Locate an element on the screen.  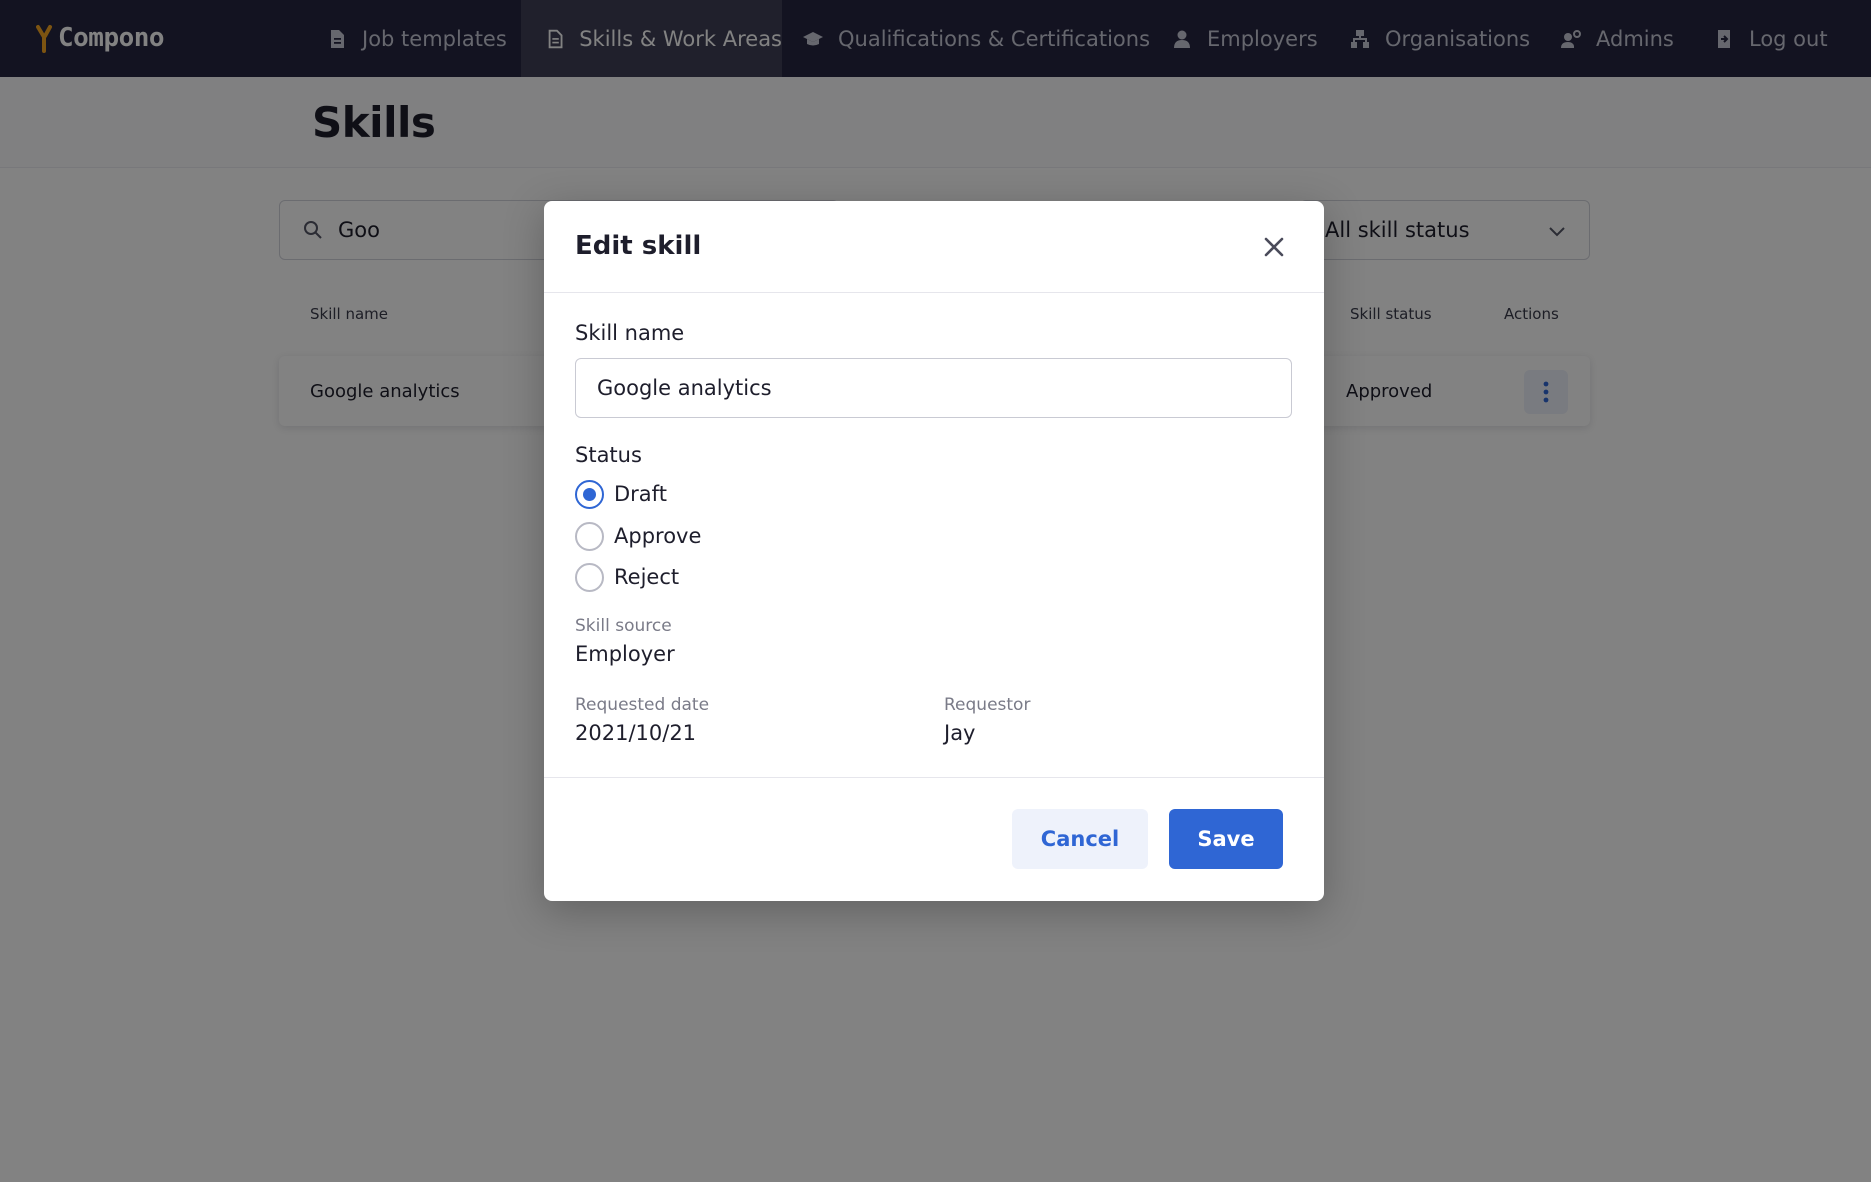
close-icon is located at coordinates (1274, 247).